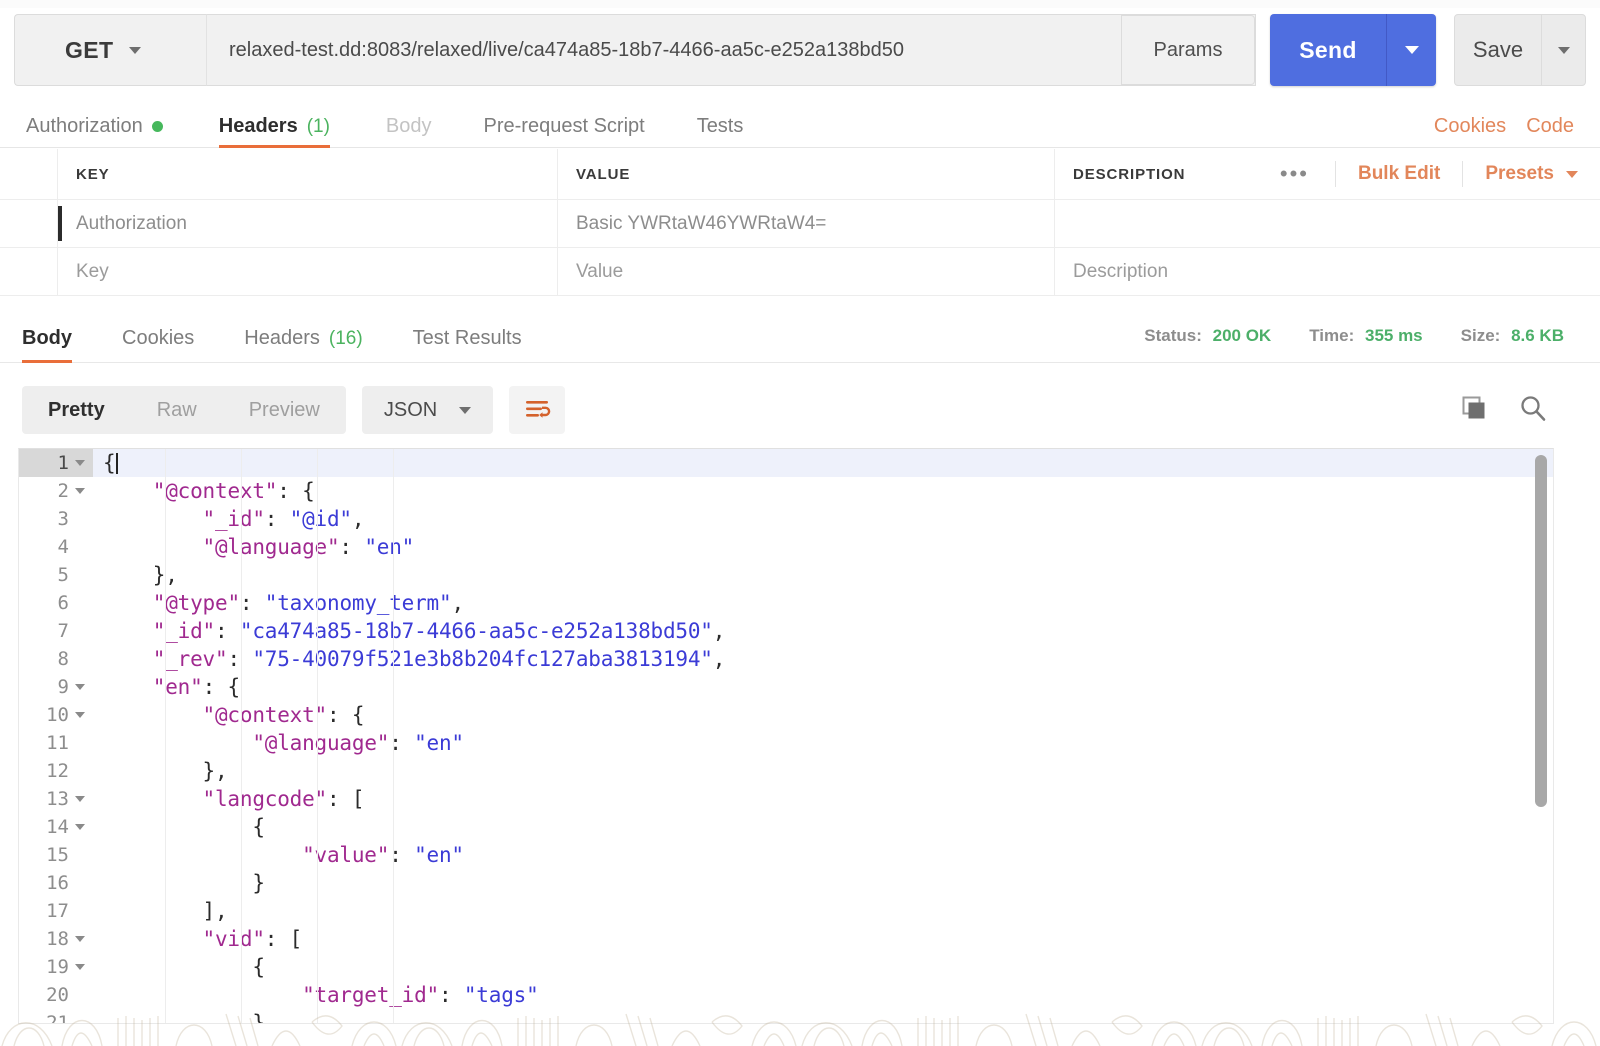  What do you see at coordinates (94, 131) in the screenshot?
I see `tab-authorization: Authorization` at bounding box center [94, 131].